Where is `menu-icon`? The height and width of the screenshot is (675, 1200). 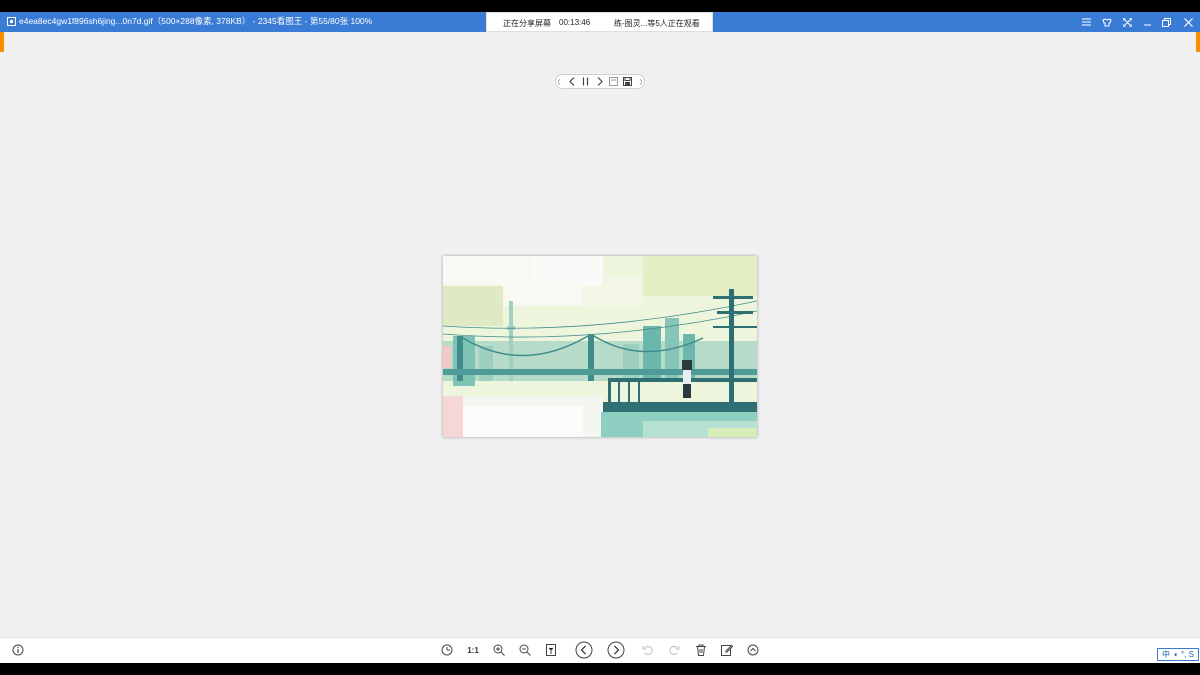 menu-icon is located at coordinates (1086, 22).